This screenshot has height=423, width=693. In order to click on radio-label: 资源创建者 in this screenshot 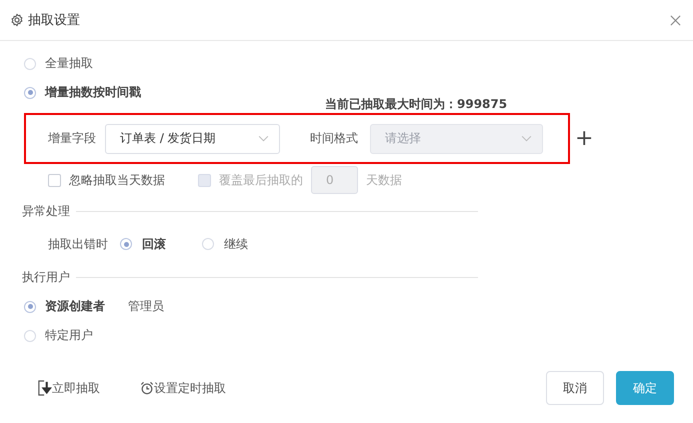, I will do `click(75, 306)`.